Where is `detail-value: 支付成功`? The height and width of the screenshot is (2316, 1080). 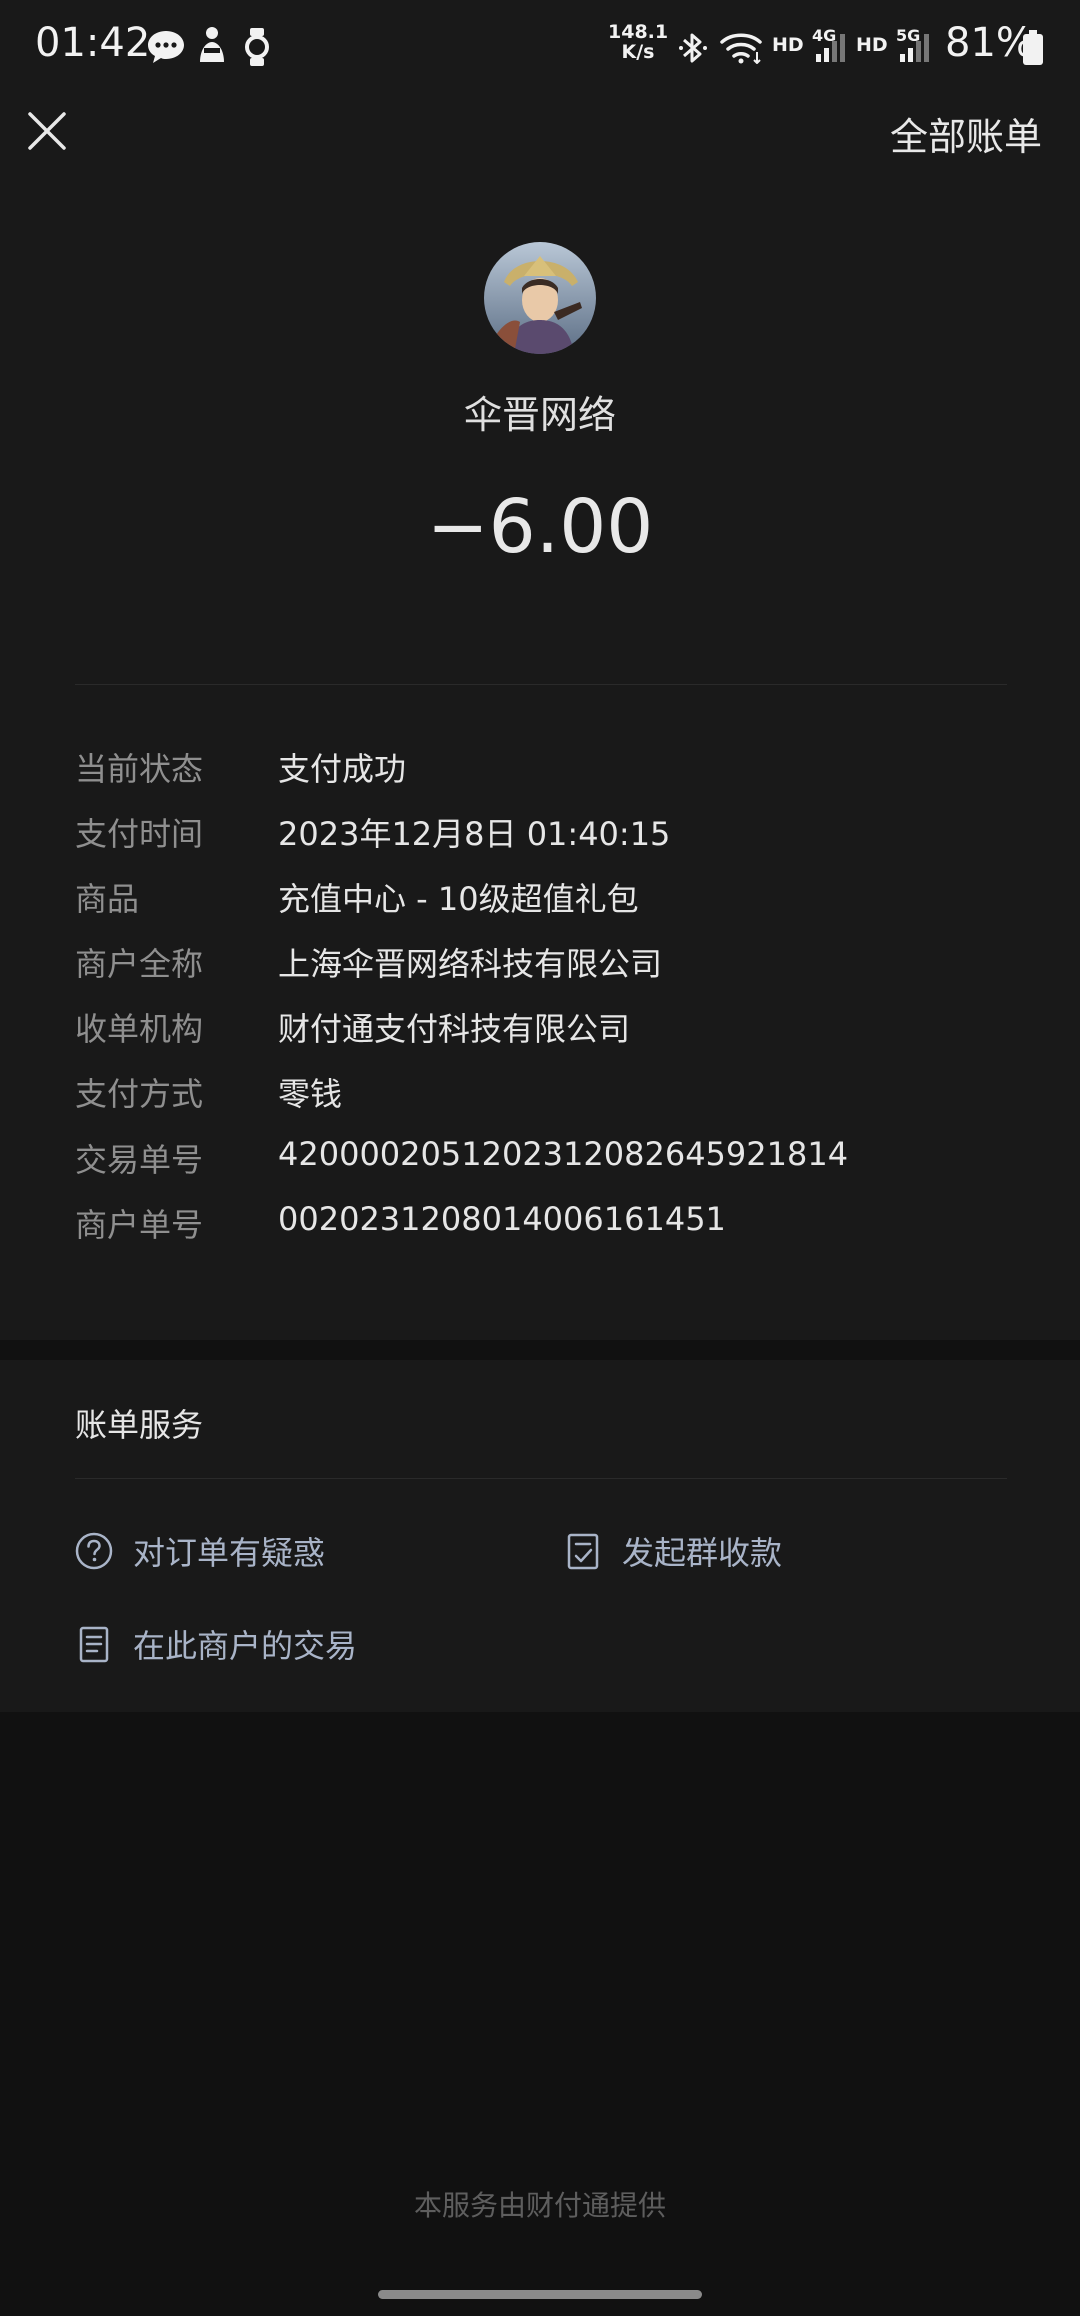 detail-value: 支付成功 is located at coordinates (342, 769).